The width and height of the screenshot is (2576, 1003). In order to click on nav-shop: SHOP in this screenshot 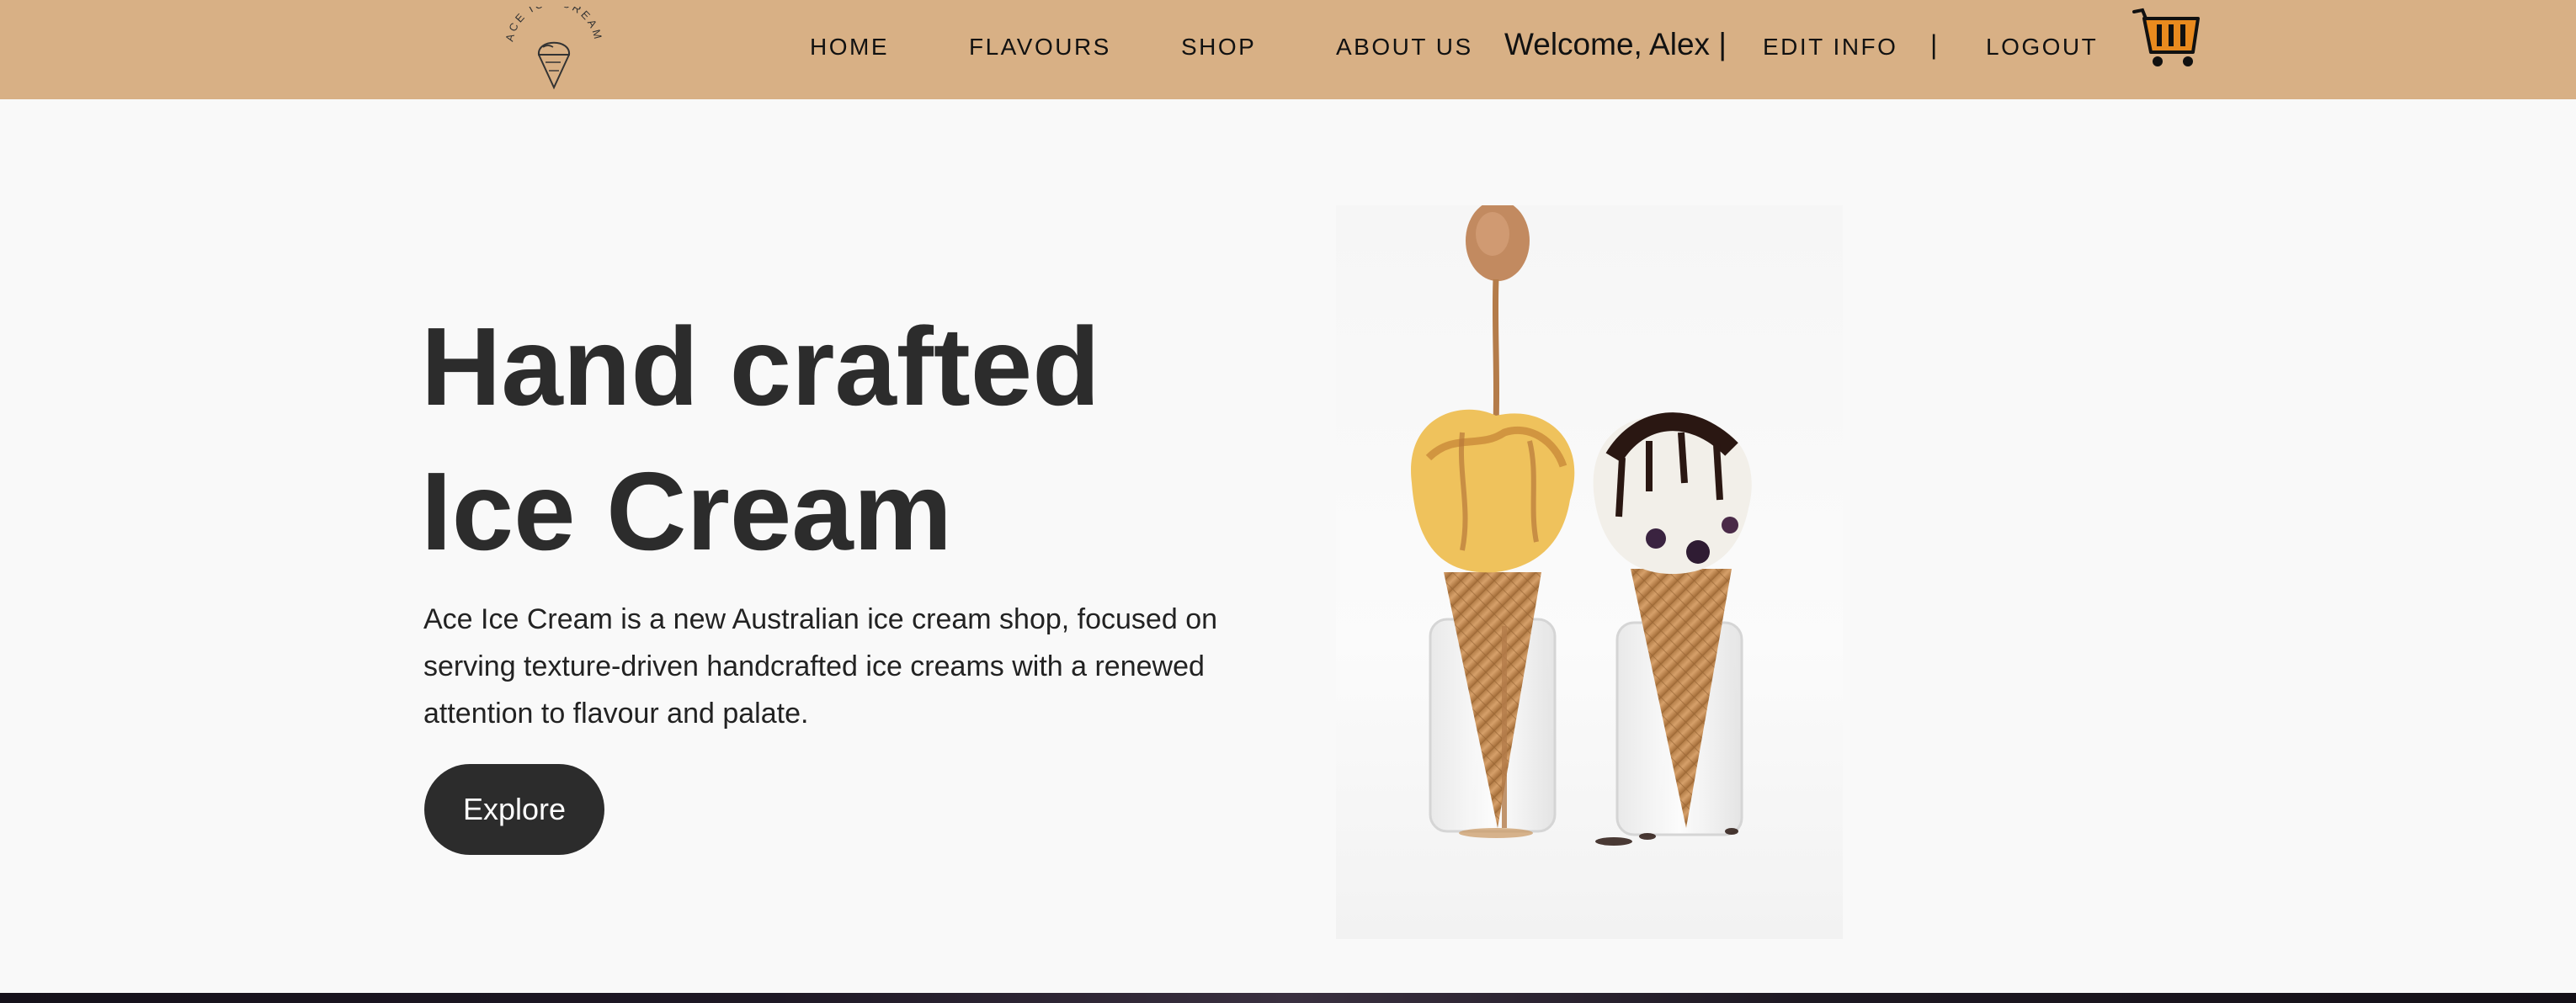, I will do `click(1219, 47)`.